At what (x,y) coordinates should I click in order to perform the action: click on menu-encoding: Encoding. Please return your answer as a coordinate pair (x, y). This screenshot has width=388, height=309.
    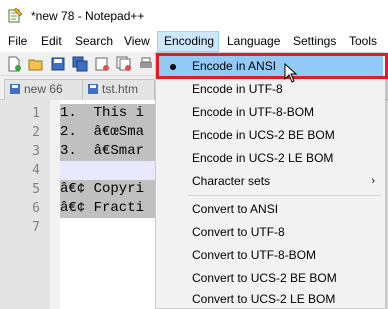
    Looking at the image, I should click on (188, 41).